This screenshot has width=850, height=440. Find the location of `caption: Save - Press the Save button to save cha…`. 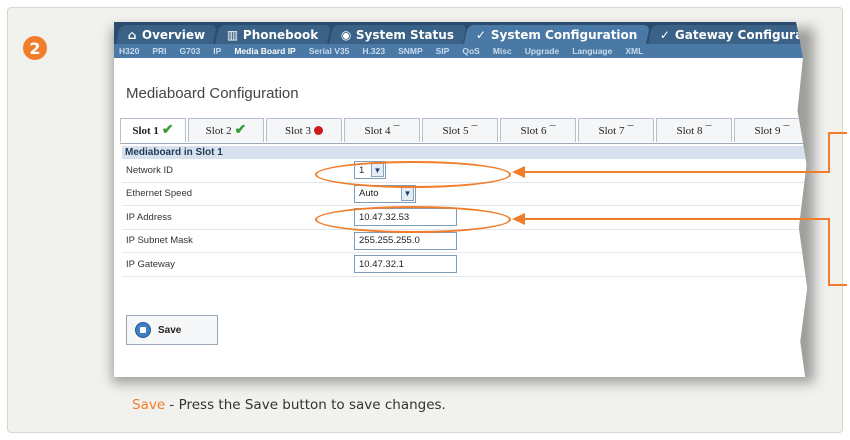

caption: Save - Press the Save button to save cha… is located at coordinates (289, 405).